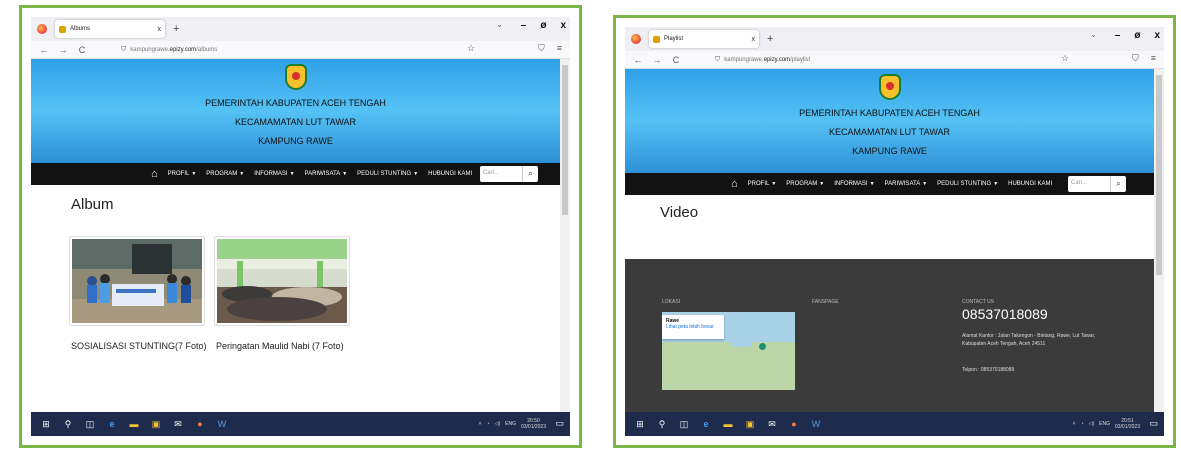 The width and height of the screenshot is (1181, 453). What do you see at coordinates (296, 50) in the screenshot?
I see `url-bar: ⛉ kampungrawe. epizy.com/albums` at bounding box center [296, 50].